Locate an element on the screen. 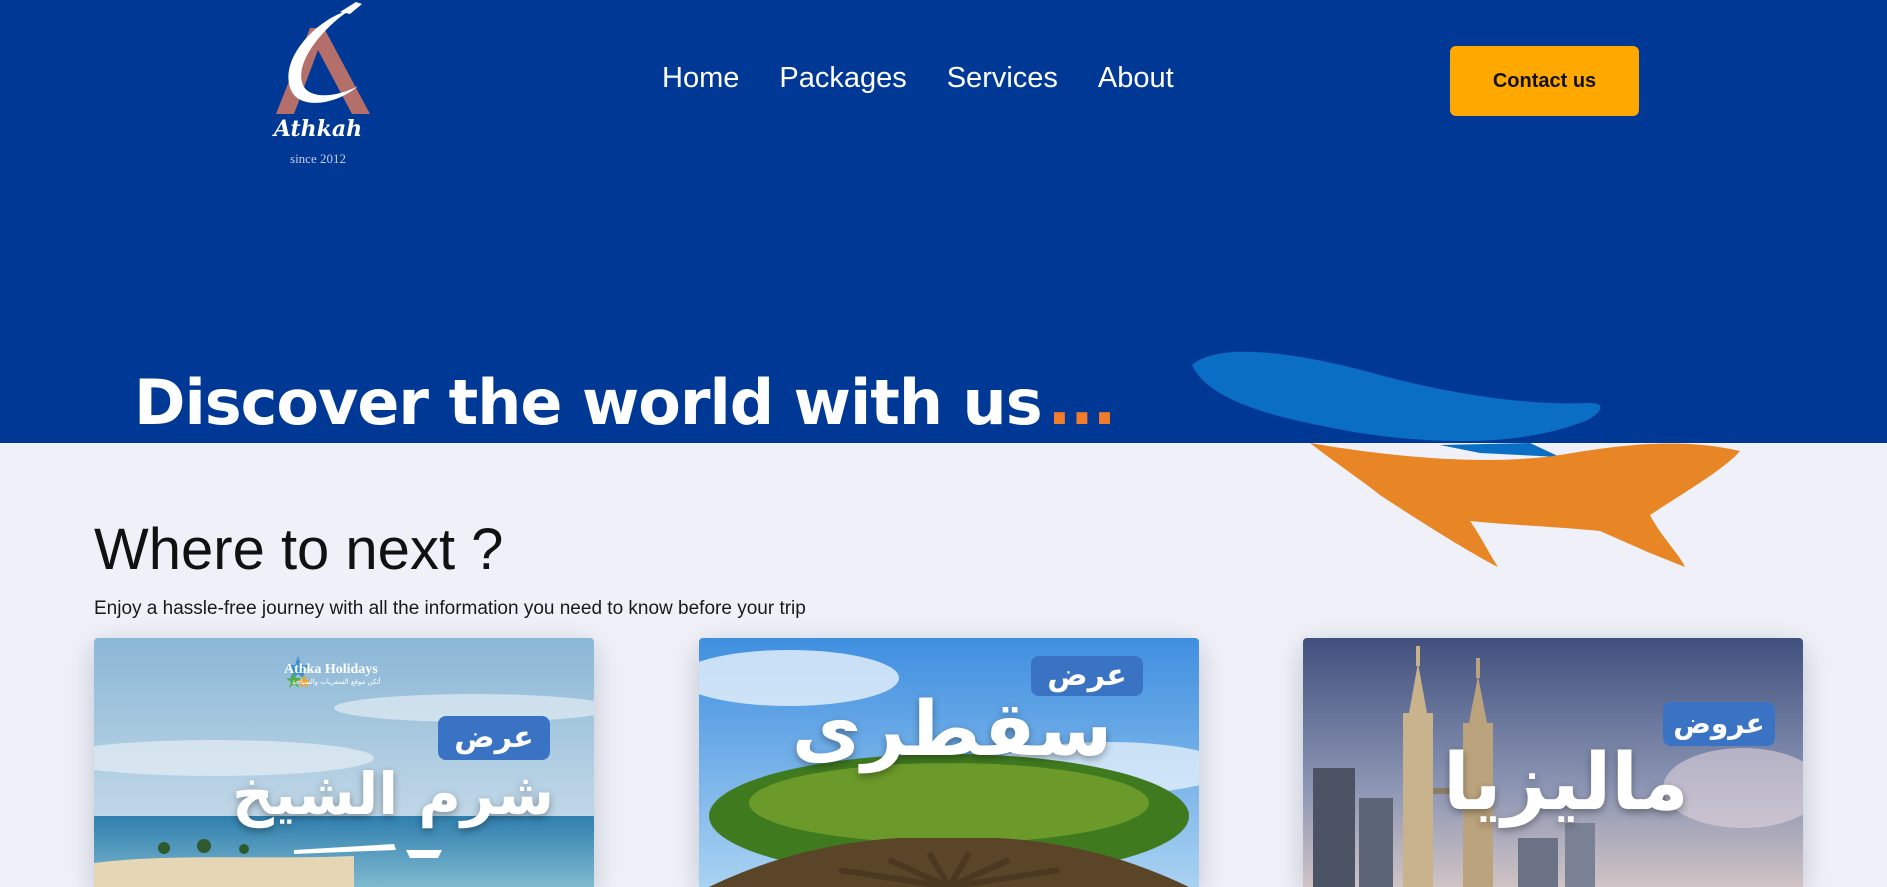 The width and height of the screenshot is (1887, 887). offer-badge: عرض is located at coordinates (494, 738).